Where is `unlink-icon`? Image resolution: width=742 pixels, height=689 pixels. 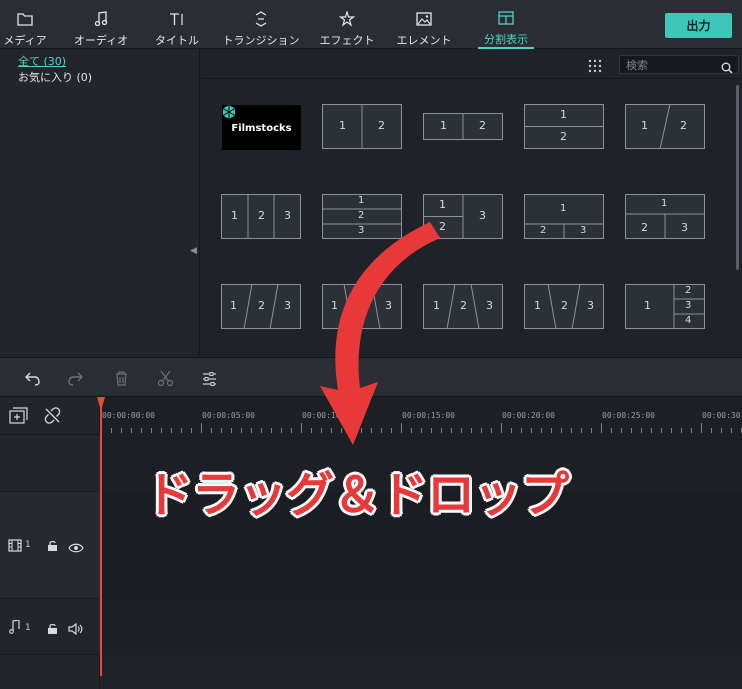 unlink-icon is located at coordinates (52, 417).